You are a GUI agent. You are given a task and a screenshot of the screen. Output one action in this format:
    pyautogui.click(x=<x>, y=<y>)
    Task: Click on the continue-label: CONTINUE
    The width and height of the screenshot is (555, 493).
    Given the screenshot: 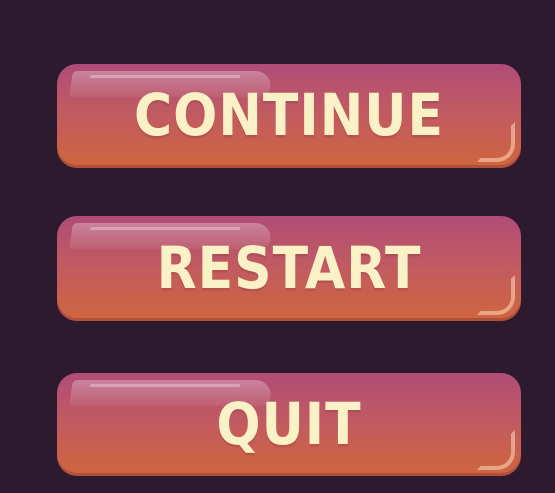 What is the action you would take?
    pyautogui.click(x=289, y=116)
    